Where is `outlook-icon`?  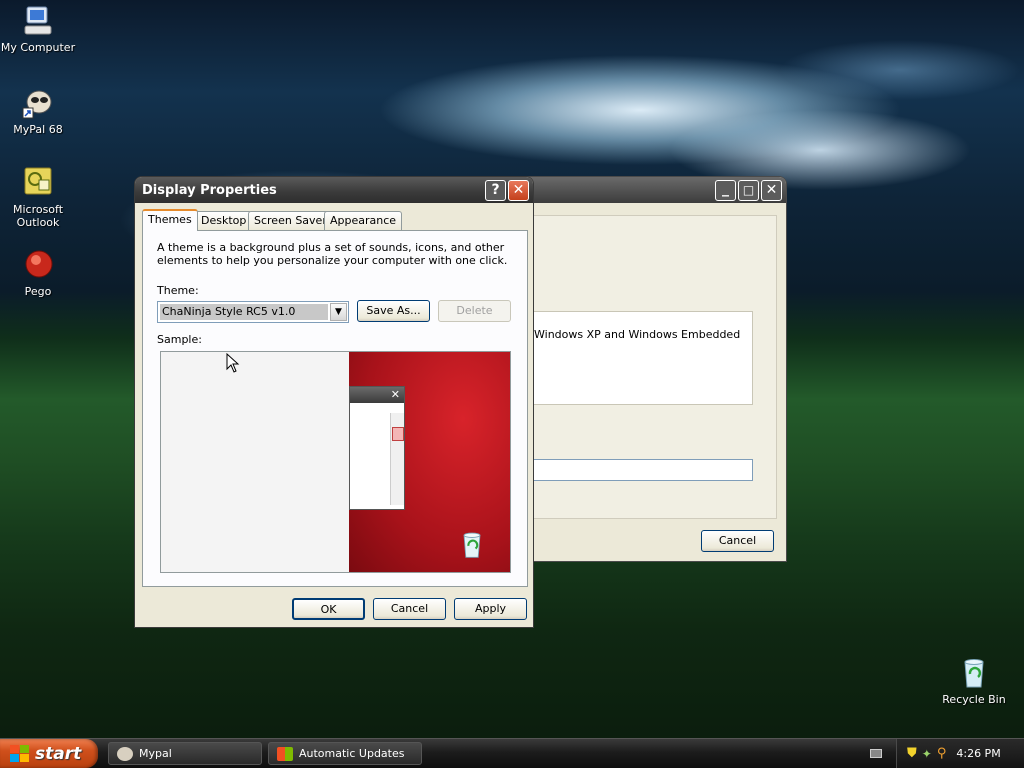 outlook-icon is located at coordinates (38, 183).